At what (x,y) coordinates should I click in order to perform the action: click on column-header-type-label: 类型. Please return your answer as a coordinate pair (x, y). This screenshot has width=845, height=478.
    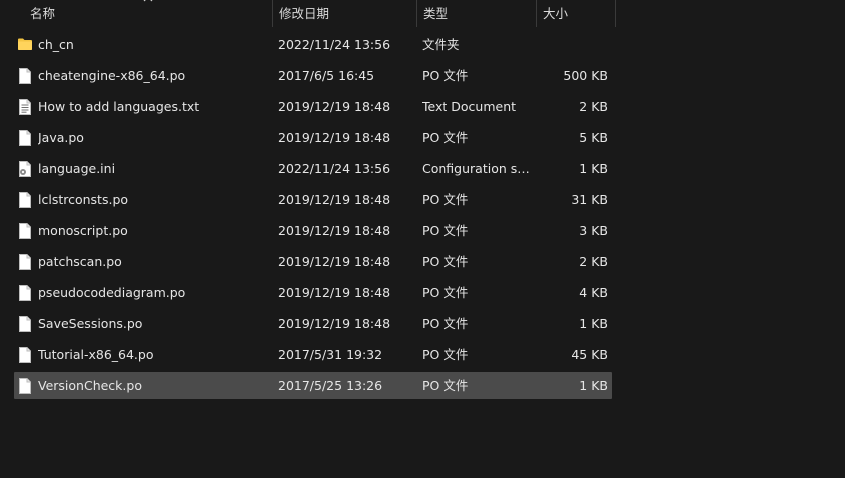
    Looking at the image, I should click on (436, 13).